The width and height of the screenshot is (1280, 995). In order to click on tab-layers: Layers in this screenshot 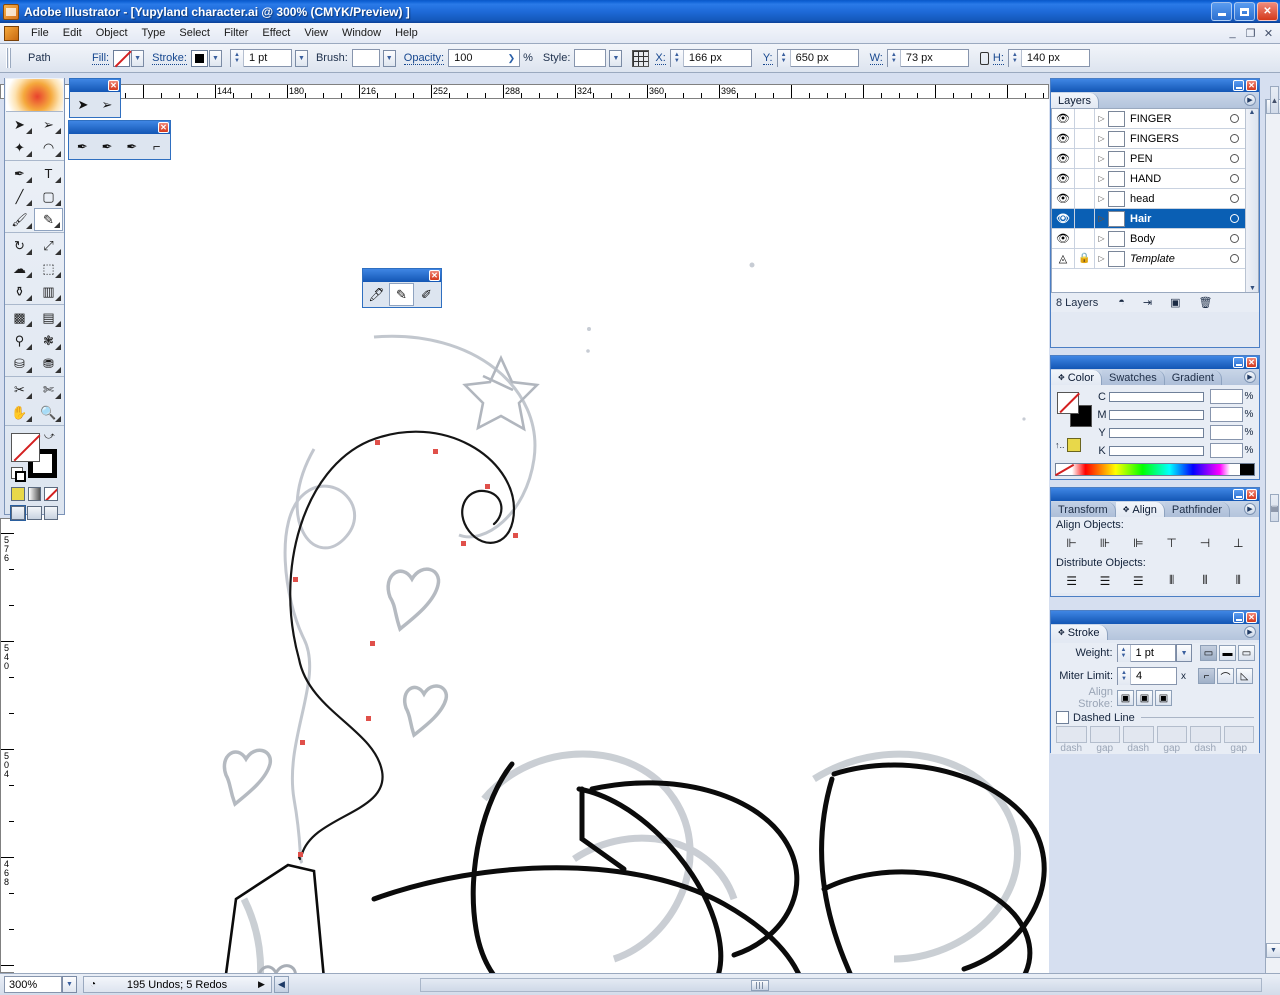, I will do `click(1075, 100)`.